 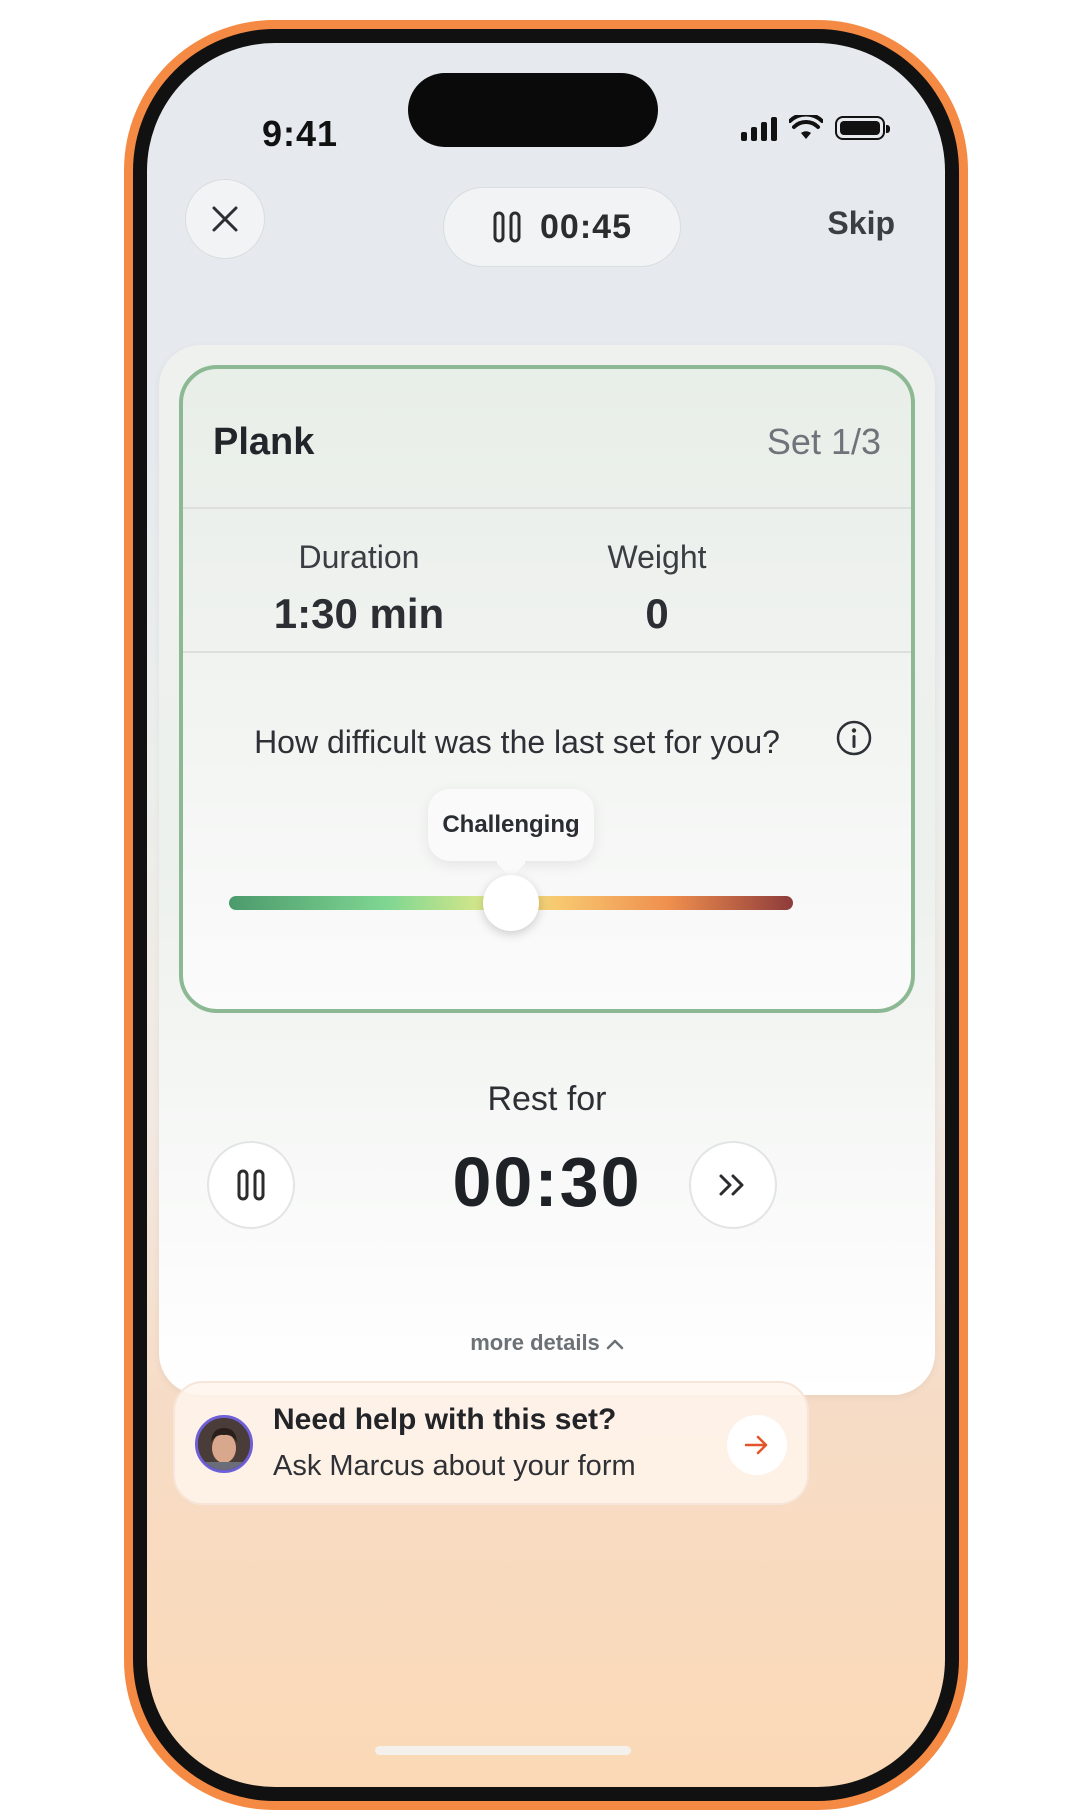 I want to click on difficulty-tooltip: Challenging, so click(x=511, y=825).